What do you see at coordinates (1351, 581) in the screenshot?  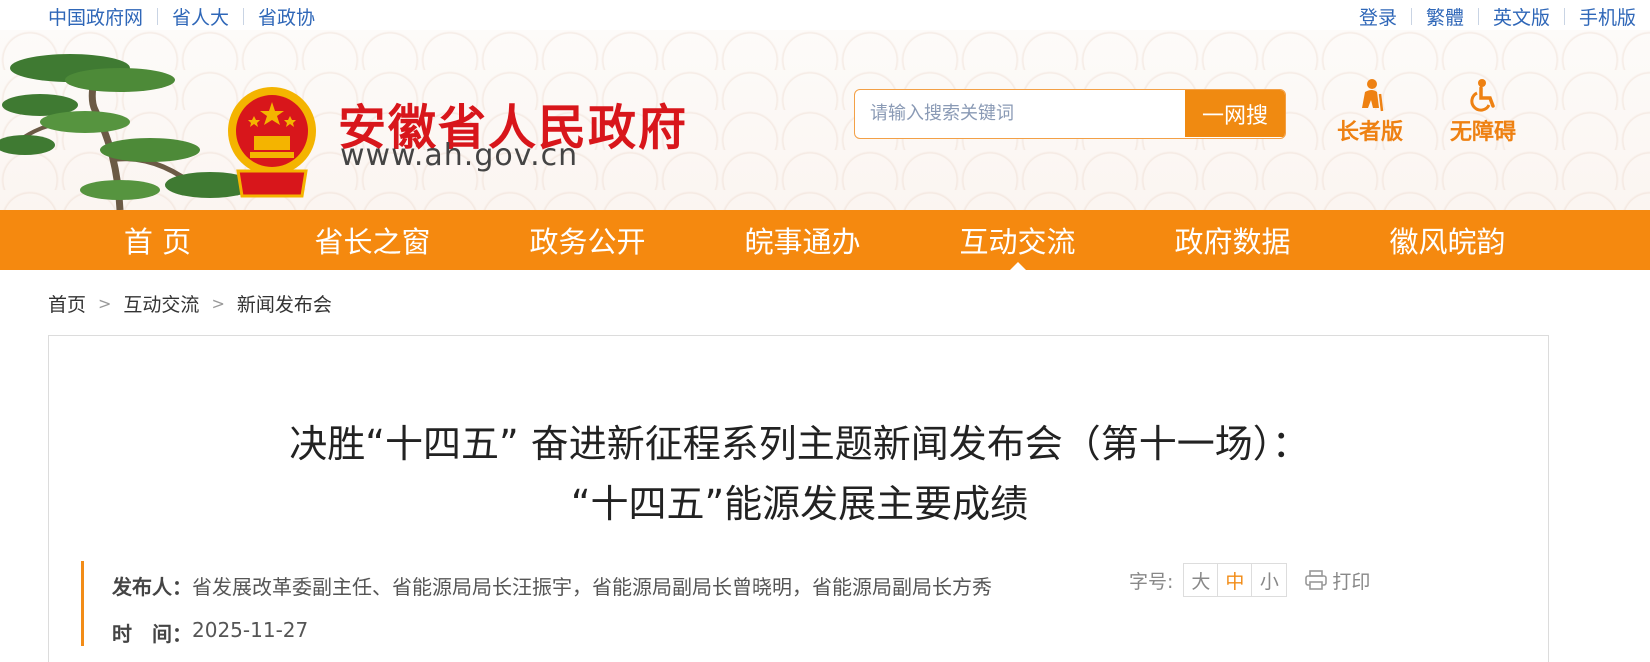 I see `print-label: 打印` at bounding box center [1351, 581].